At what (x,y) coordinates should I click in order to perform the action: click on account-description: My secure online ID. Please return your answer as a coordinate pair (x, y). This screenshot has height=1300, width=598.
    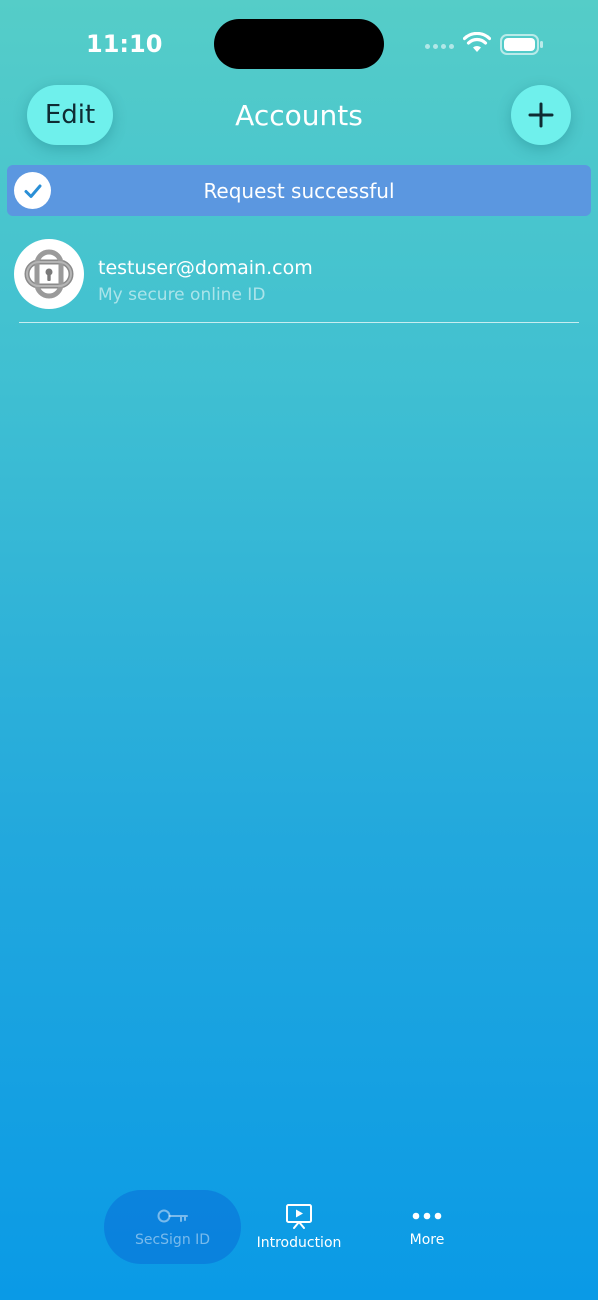
    Looking at the image, I should click on (182, 295).